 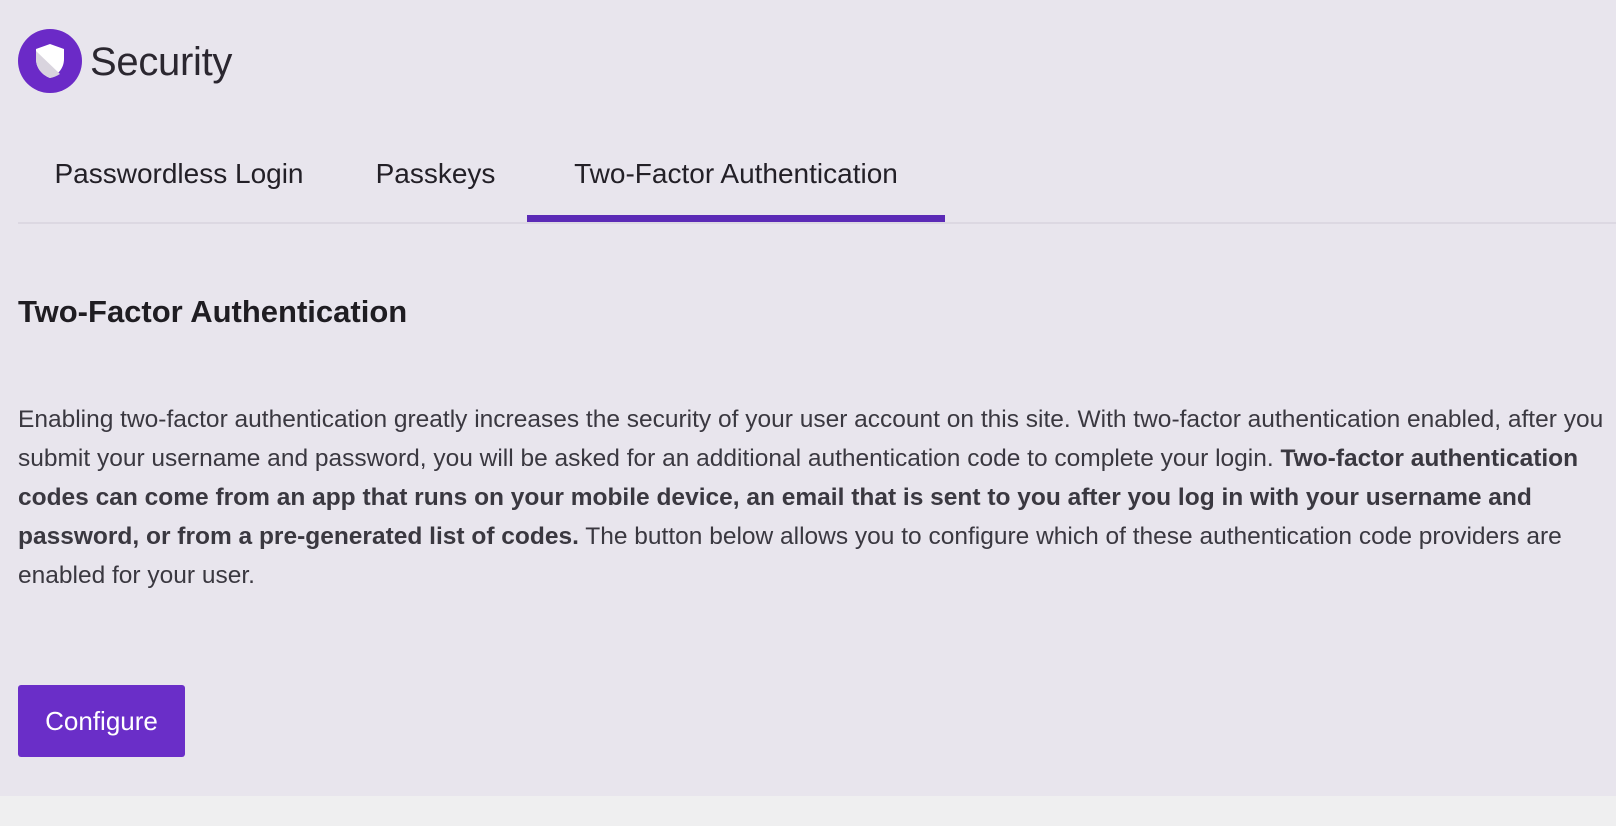 I want to click on page-title: Security, so click(x=161, y=62).